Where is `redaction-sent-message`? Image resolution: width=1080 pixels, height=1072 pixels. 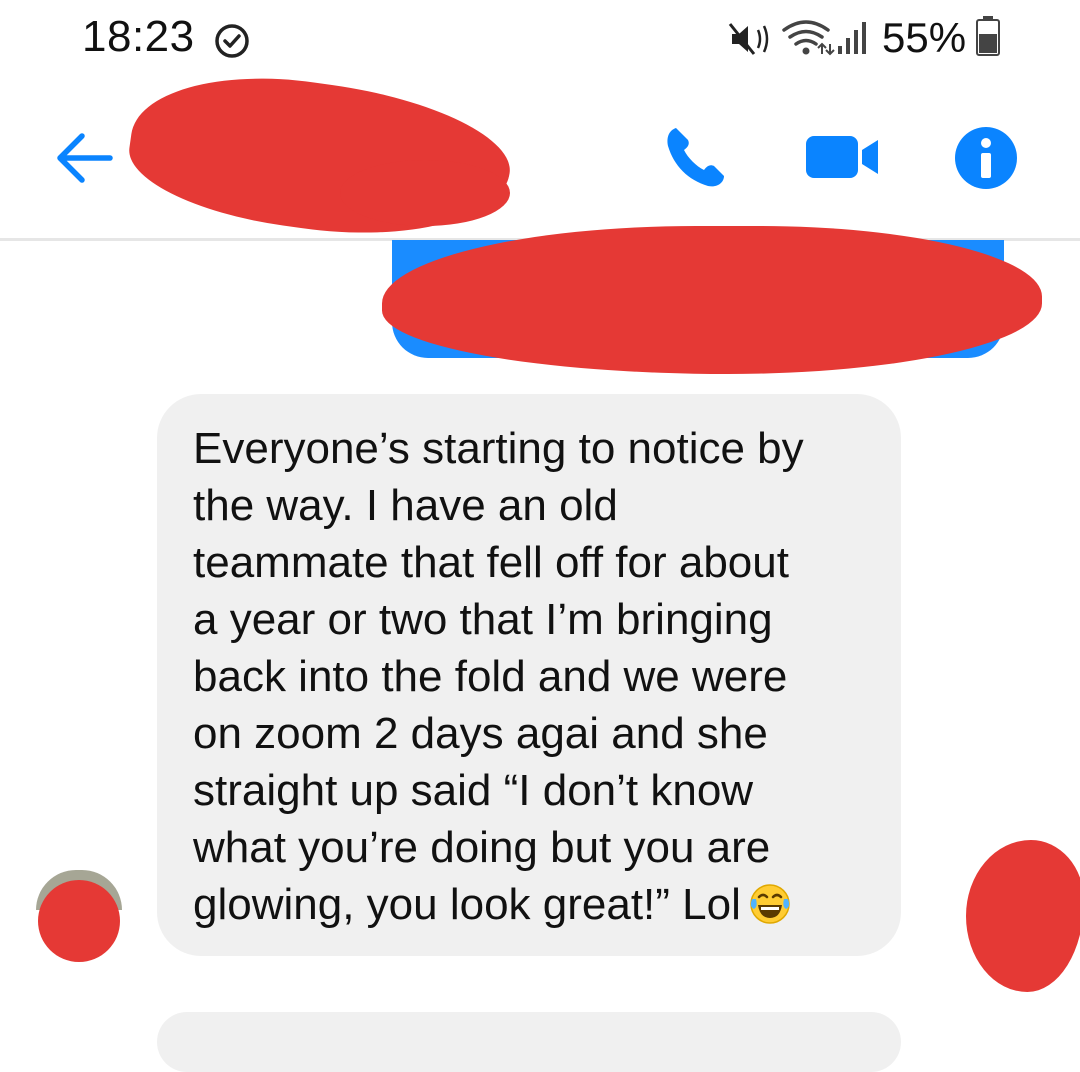
redaction-sent-message is located at coordinates (712, 300).